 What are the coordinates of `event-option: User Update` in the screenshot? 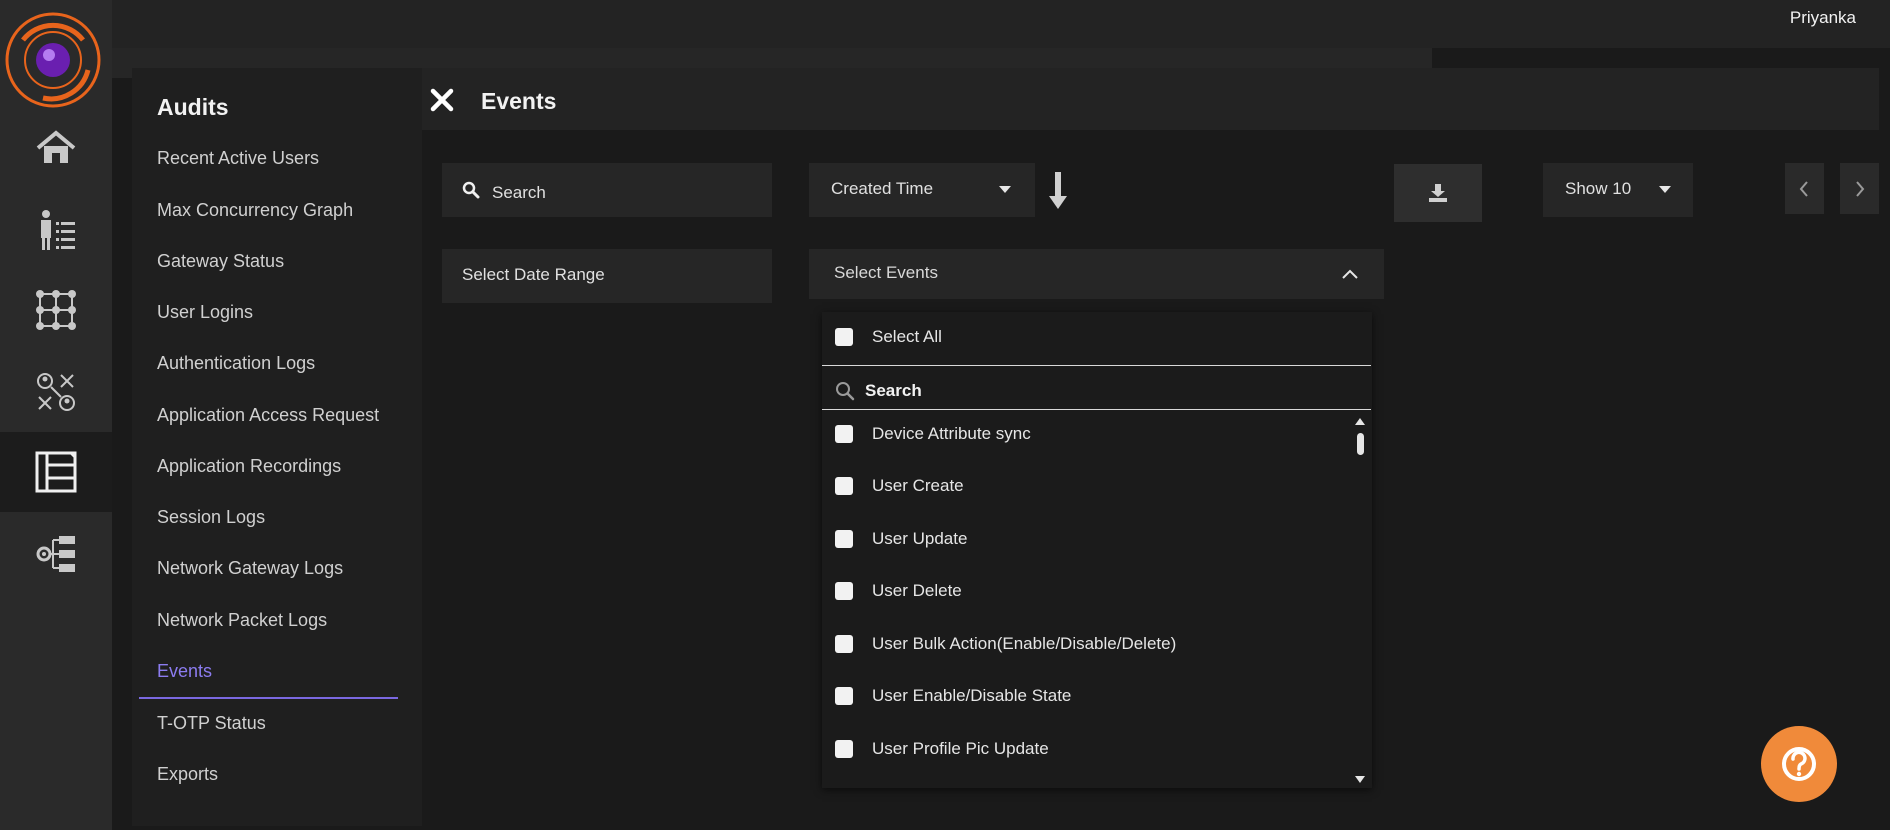 It's located at (901, 539).